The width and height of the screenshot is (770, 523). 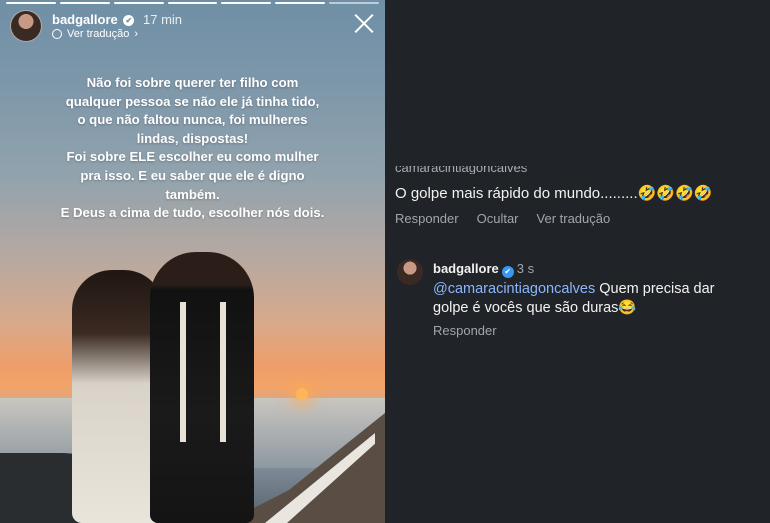 I want to click on translate-button: Ver tradução, so click(x=574, y=218).